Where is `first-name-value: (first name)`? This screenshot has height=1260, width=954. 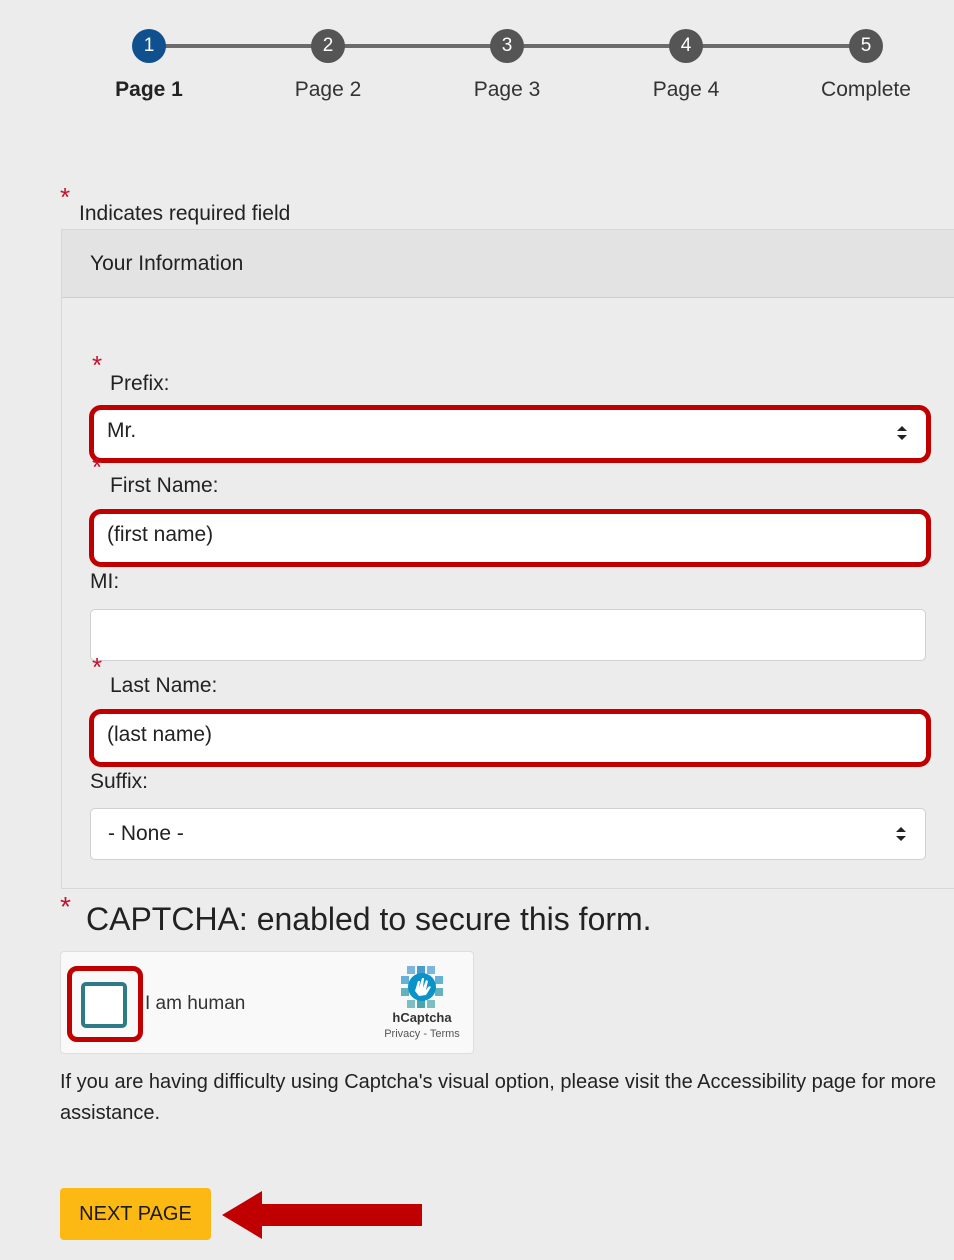 first-name-value: (first name) is located at coordinates (160, 534).